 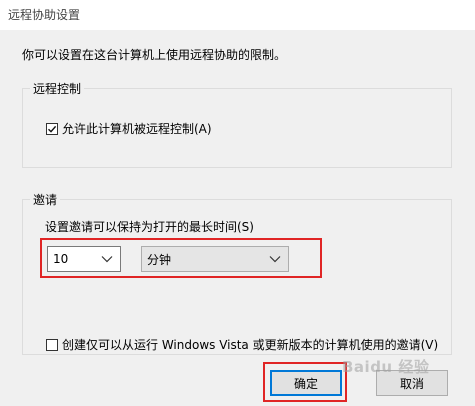 What do you see at coordinates (181, 258) in the screenshot?
I see `time-select-highlight` at bounding box center [181, 258].